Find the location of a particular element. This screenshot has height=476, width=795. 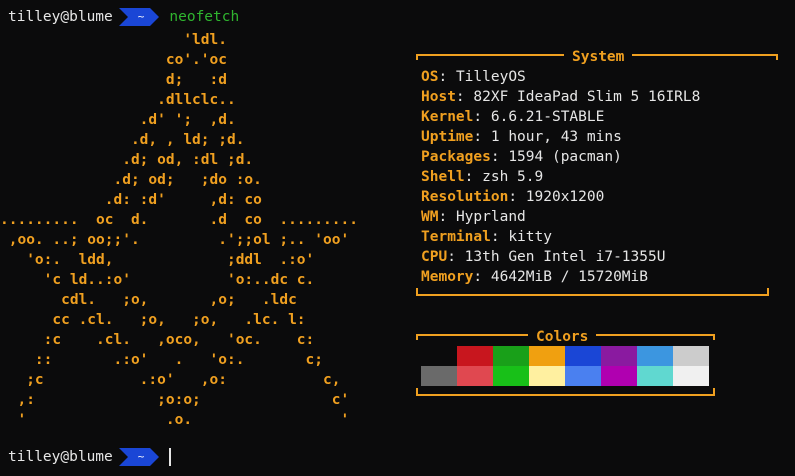

info-key: Memory is located at coordinates (447, 277).